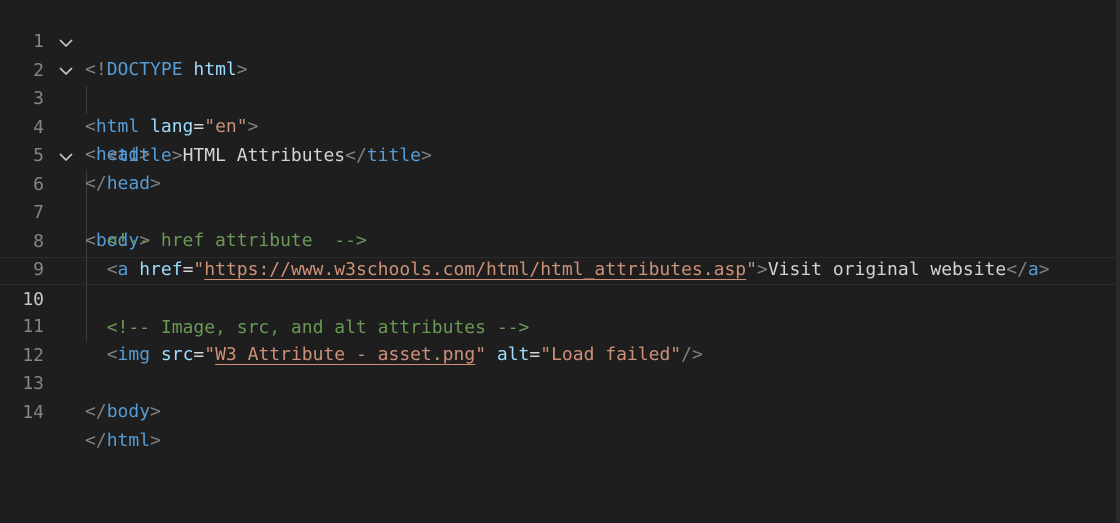 This screenshot has width=1120, height=523. Describe the element at coordinates (558, 340) in the screenshot. I see `code-line-12: 12` at that location.